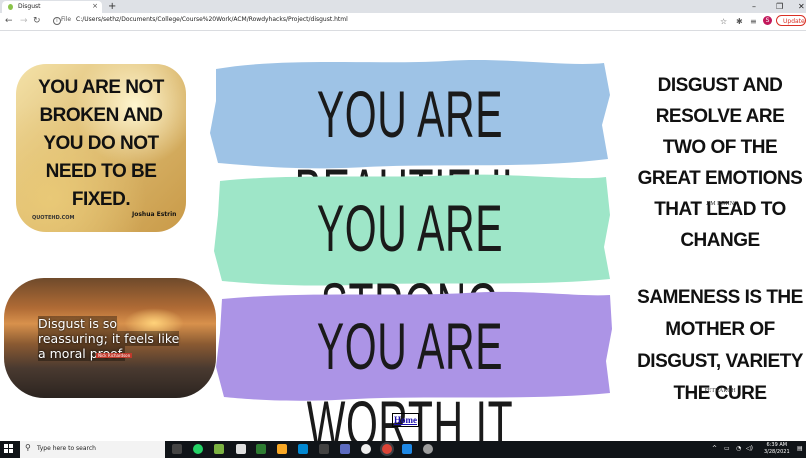  What do you see at coordinates (777, 445) in the screenshot?
I see `clock-time: 6:39 AM` at bounding box center [777, 445].